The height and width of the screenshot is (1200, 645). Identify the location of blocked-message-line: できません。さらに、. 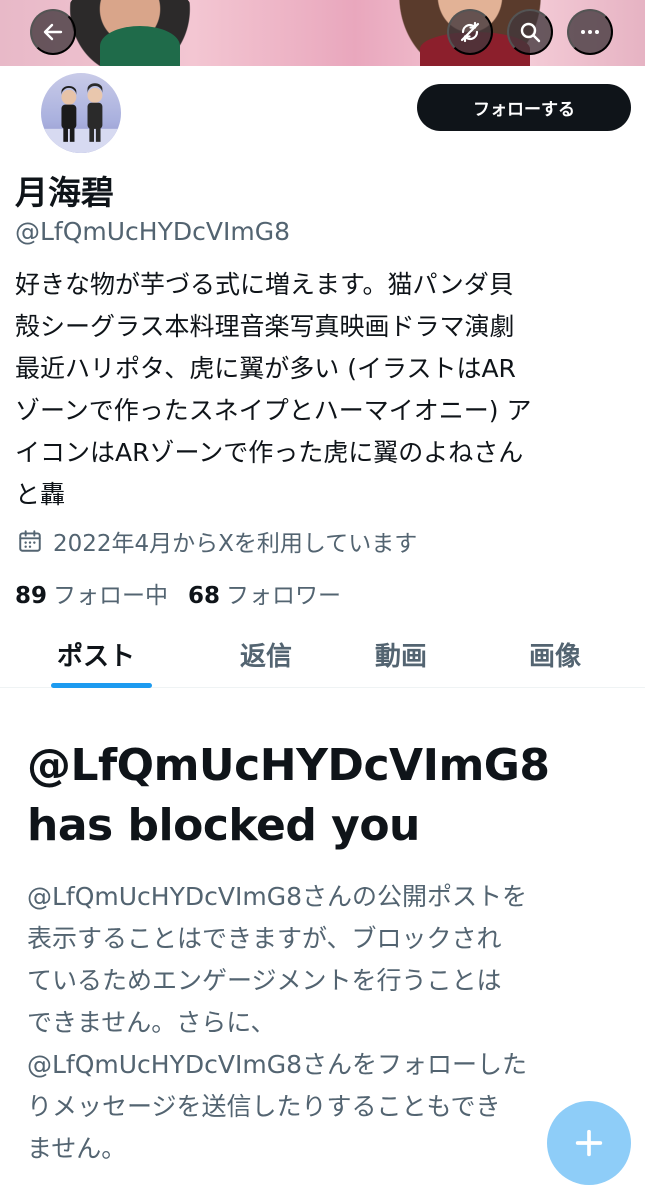
(151, 1022).